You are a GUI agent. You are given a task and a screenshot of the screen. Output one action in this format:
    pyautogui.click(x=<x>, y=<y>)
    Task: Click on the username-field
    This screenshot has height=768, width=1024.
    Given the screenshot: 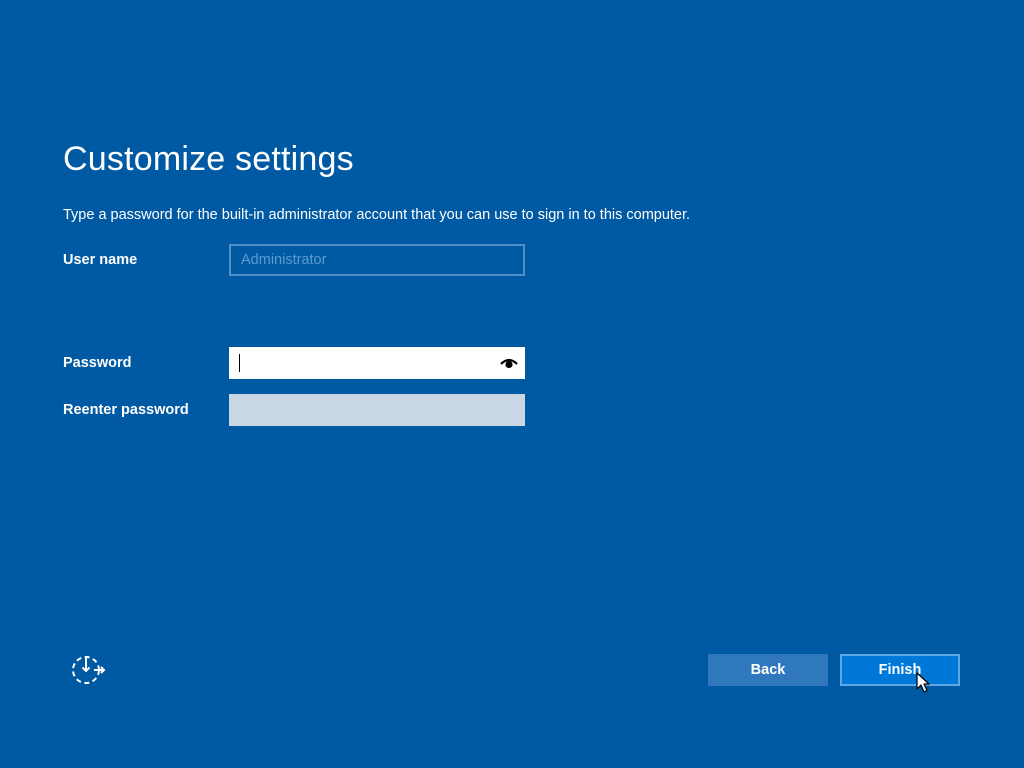 What is the action you would take?
    pyautogui.click(x=377, y=260)
    